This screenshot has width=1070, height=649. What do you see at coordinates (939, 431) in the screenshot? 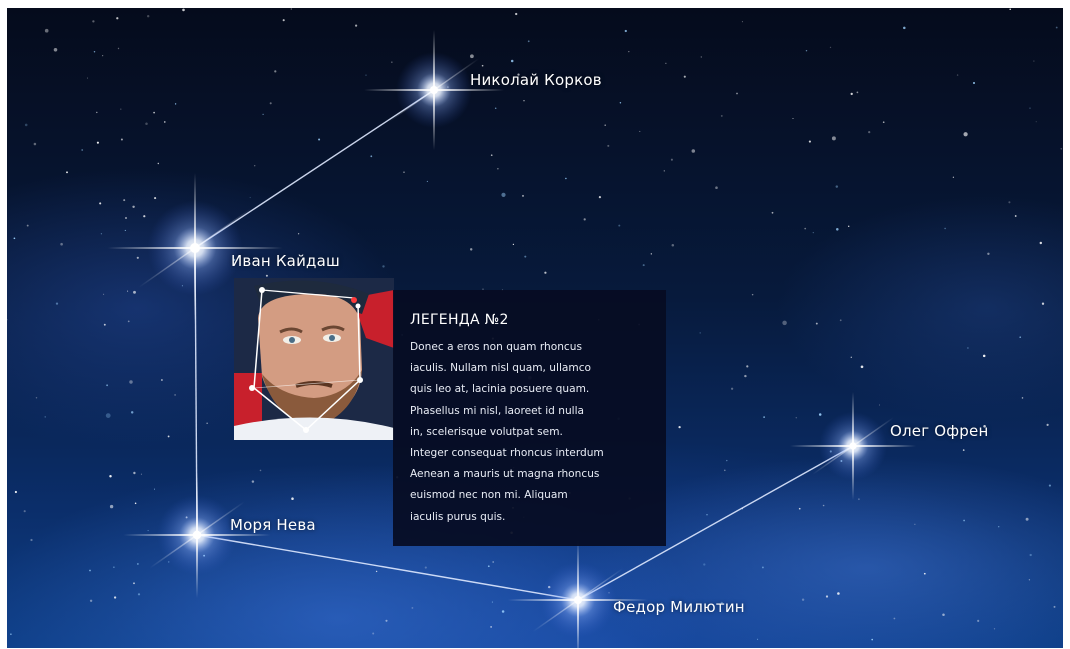
I see `star-label-oleg: Олег Офрен` at bounding box center [939, 431].